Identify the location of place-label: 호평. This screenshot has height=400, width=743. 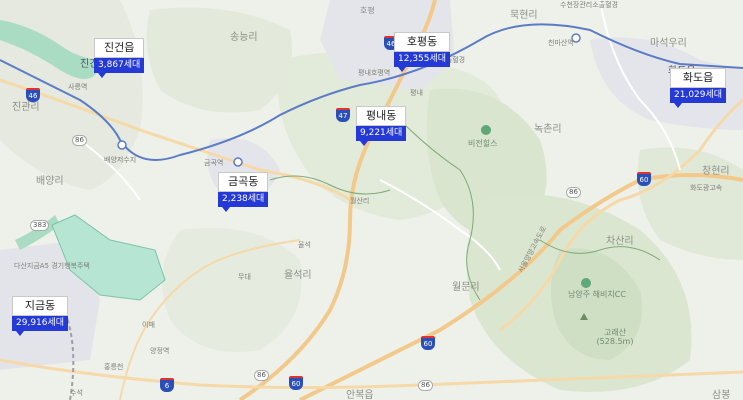
(367, 10).